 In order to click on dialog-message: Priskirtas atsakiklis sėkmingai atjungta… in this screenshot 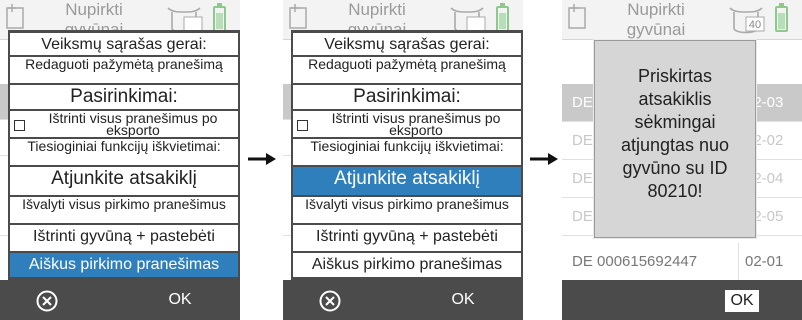, I will do `click(675, 133)`.